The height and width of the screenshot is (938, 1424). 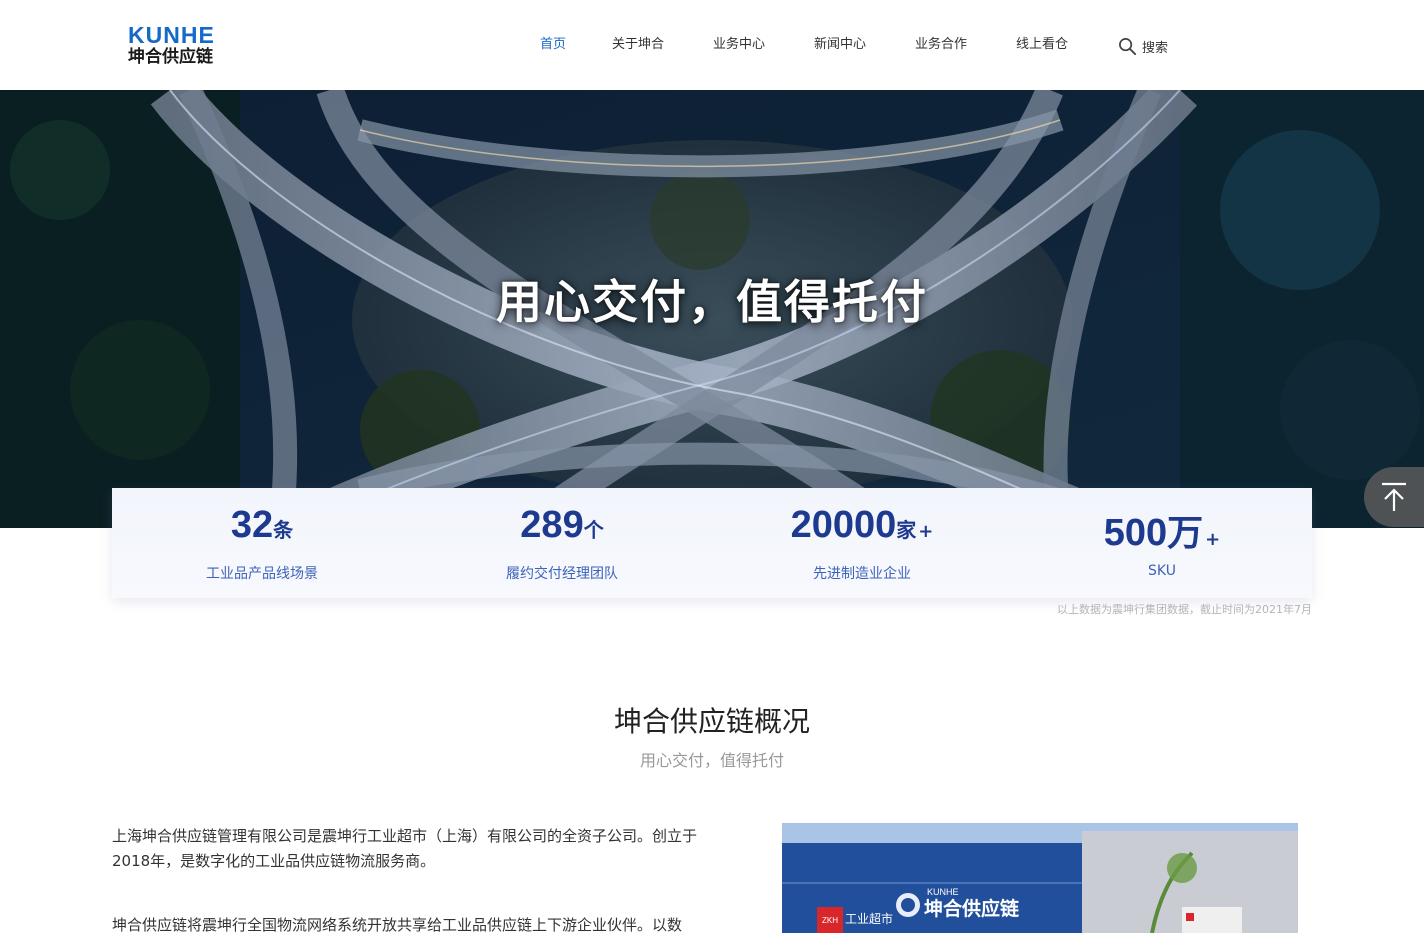 I want to click on warehouse-photo: ZKH 工业超市 KUNHE 坤合供应链, so click(x=1040, y=878).